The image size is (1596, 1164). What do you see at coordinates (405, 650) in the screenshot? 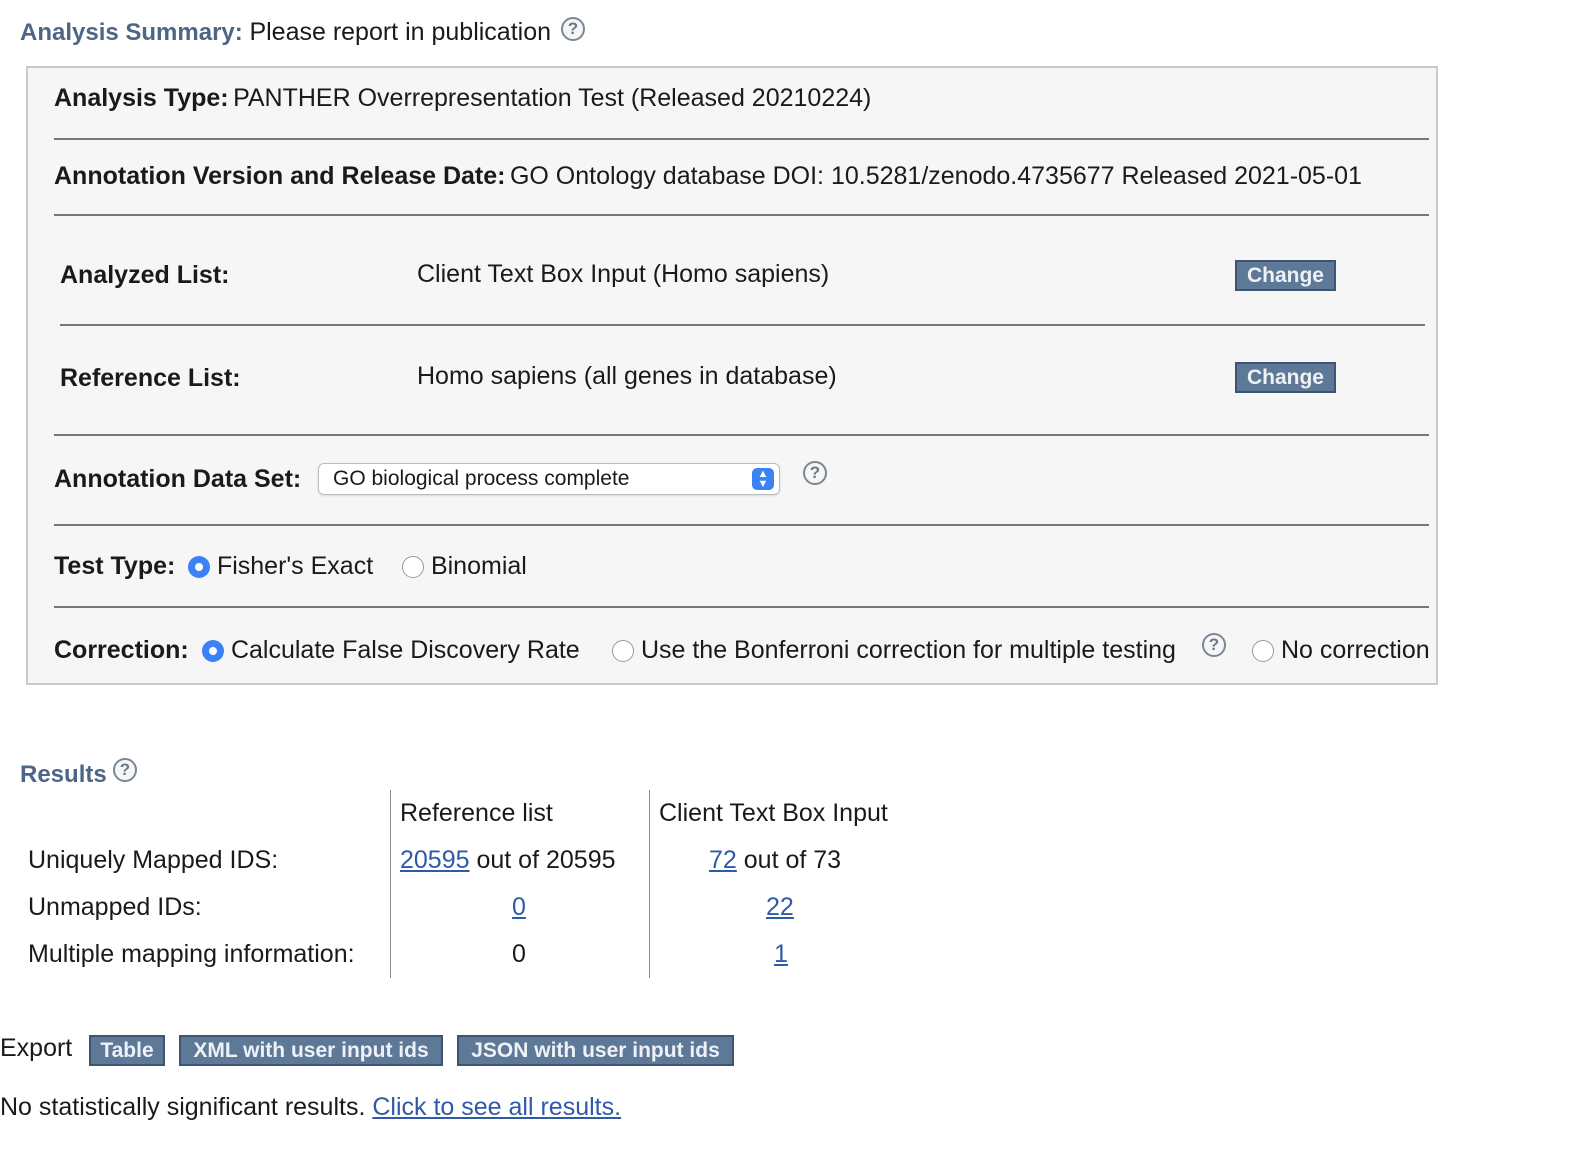
I see `fdr-label: Calculate False Discovery Rate` at bounding box center [405, 650].